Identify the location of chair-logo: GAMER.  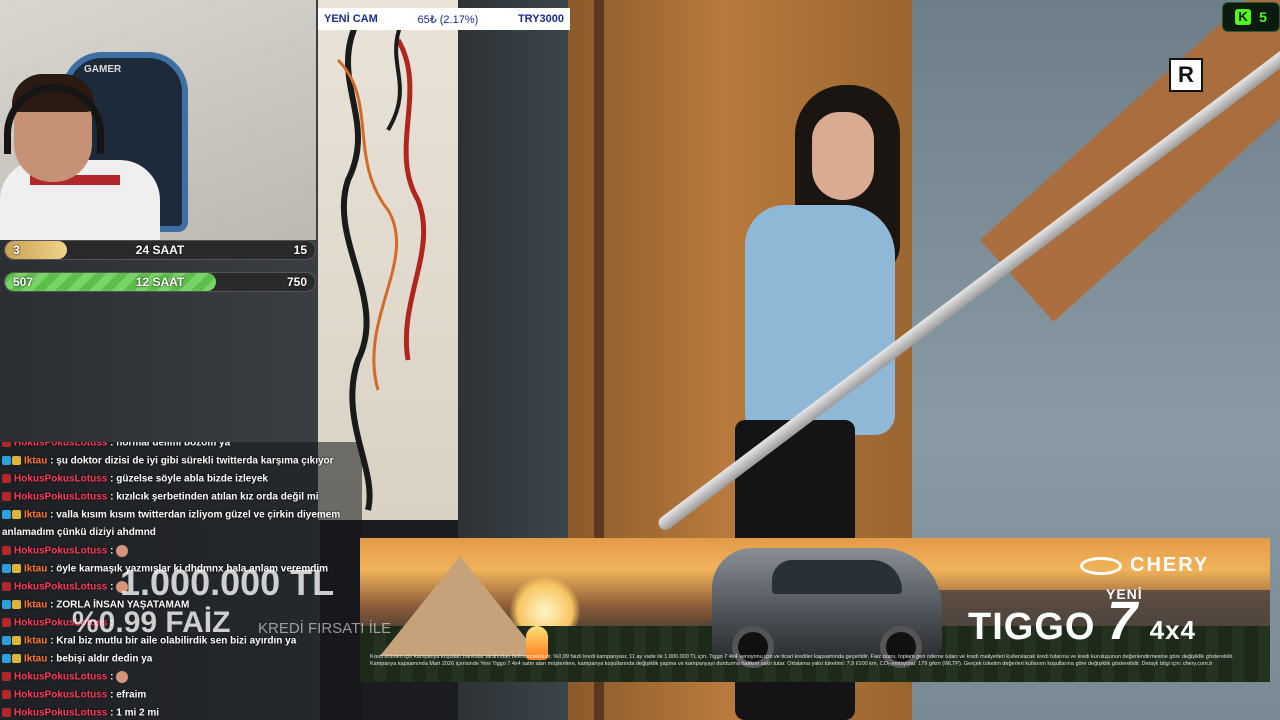
(103, 69).